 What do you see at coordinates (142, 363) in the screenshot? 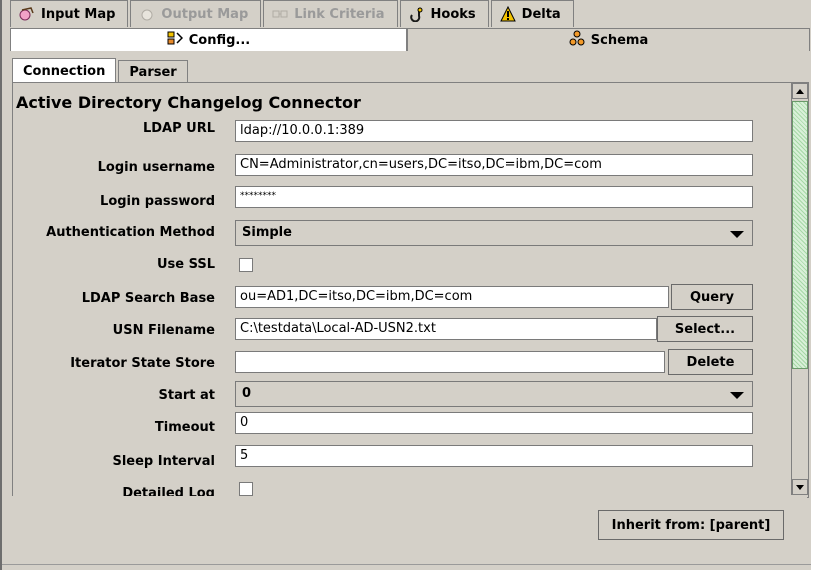
I see `iterator-state-store-label: Iterator State Store` at bounding box center [142, 363].